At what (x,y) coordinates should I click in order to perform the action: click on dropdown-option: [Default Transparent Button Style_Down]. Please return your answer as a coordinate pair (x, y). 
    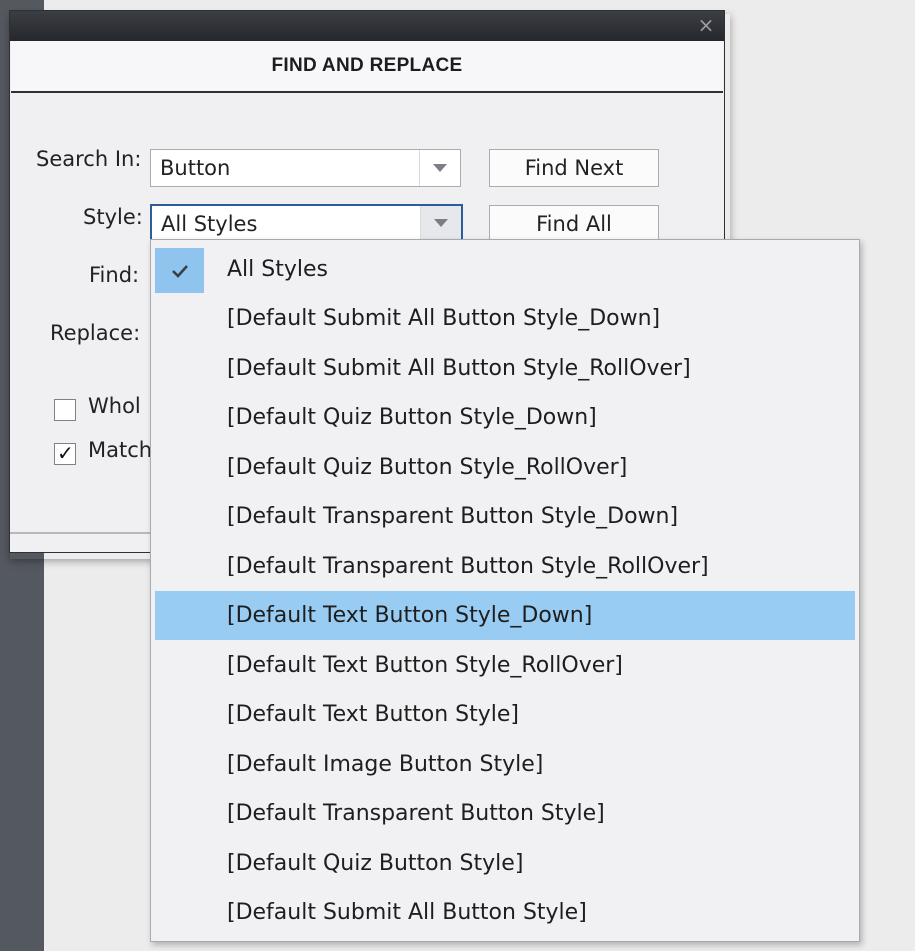
    Looking at the image, I should click on (505, 516).